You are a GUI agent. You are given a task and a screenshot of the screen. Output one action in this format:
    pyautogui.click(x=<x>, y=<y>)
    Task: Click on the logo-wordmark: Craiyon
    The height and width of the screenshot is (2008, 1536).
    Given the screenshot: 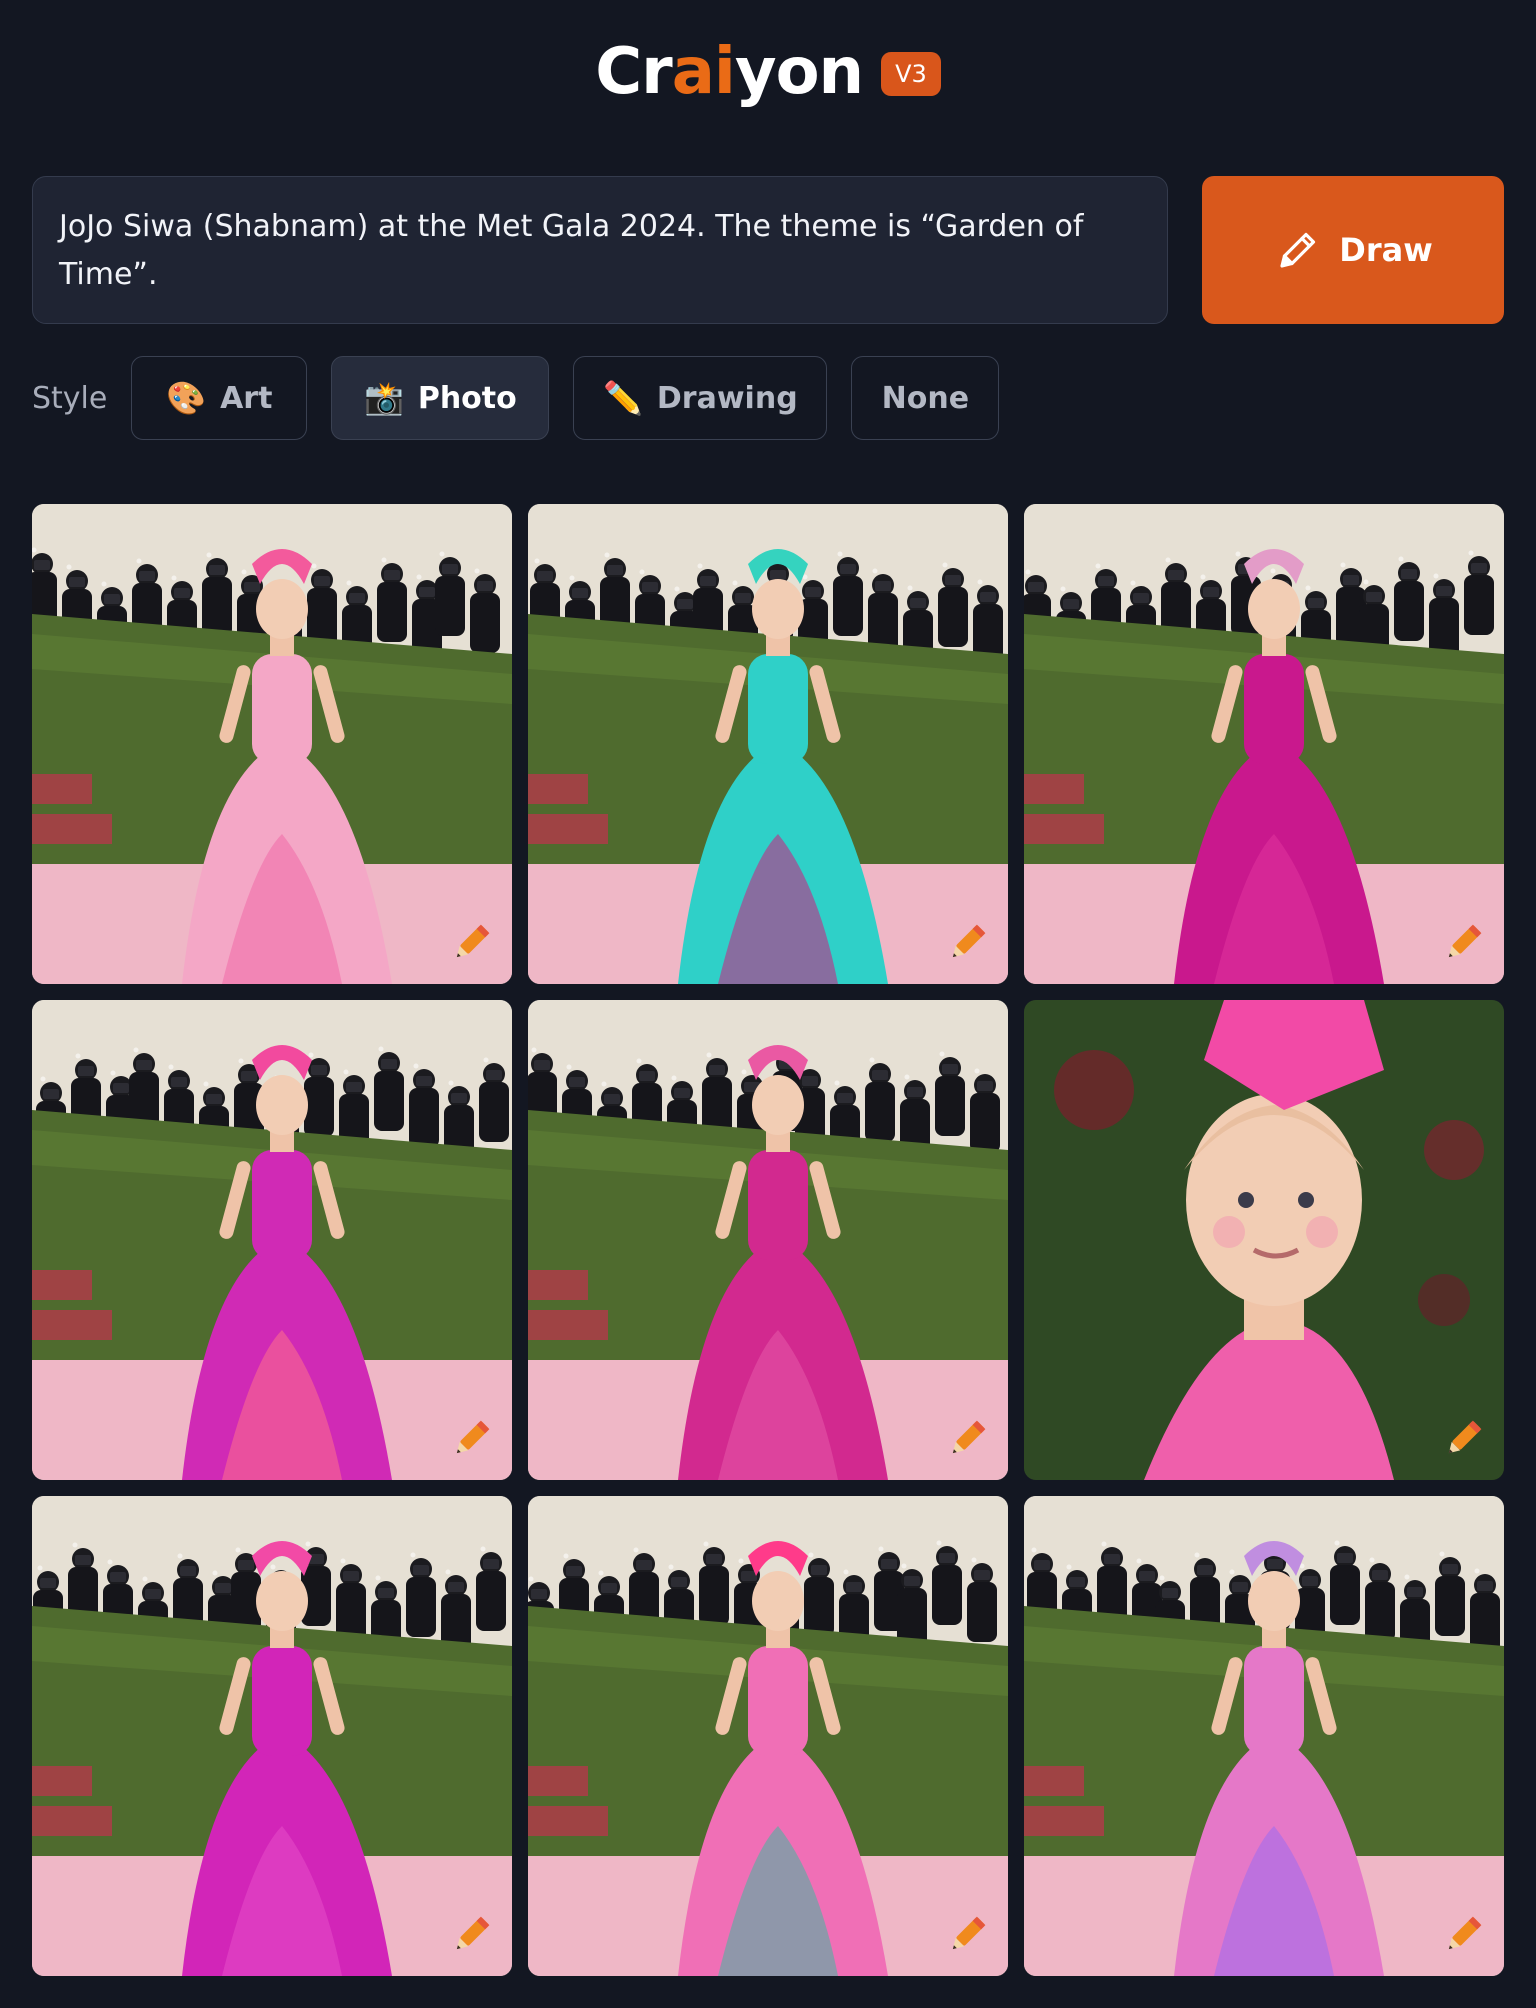 What is the action you would take?
    pyautogui.click(x=729, y=72)
    